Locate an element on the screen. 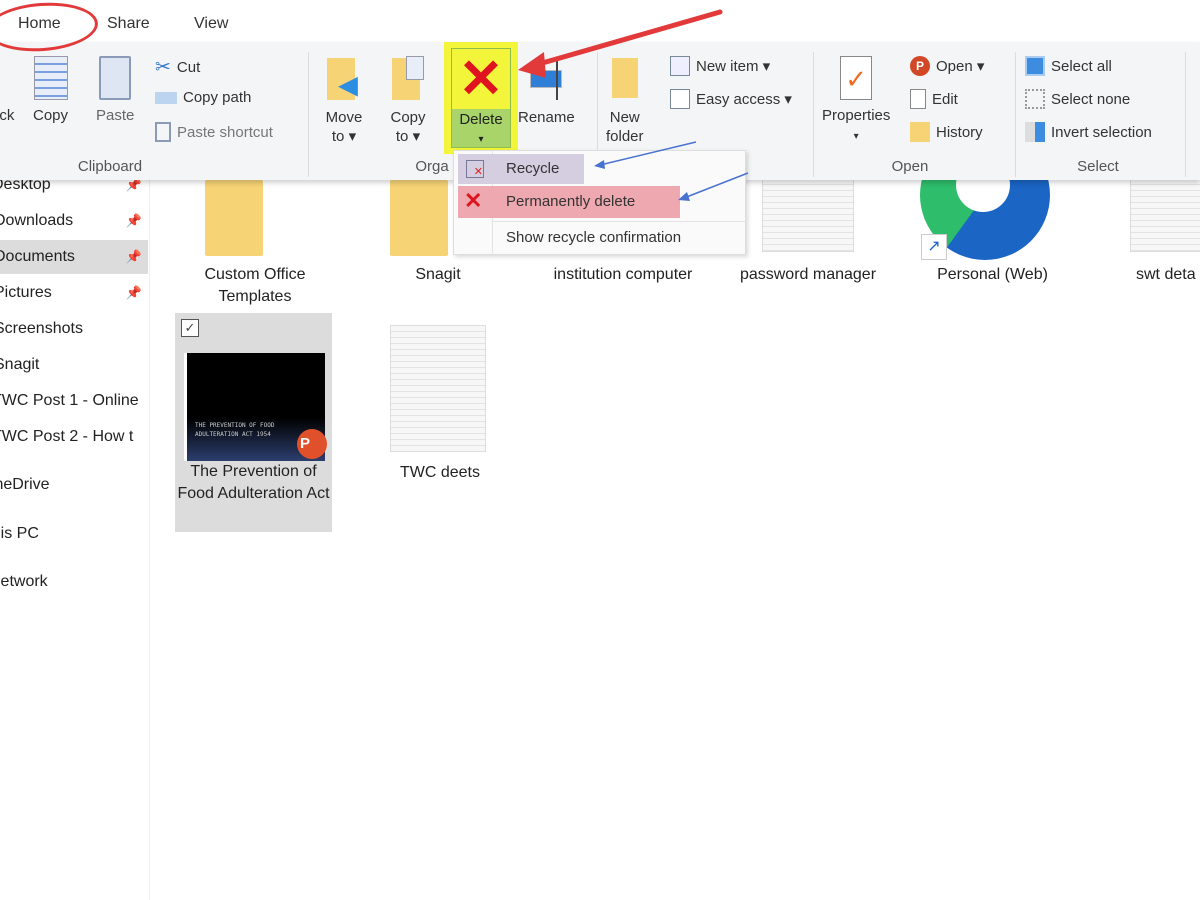  menu-item-permanently-delete: ✕ Permanently delete is located at coordinates (569, 202).